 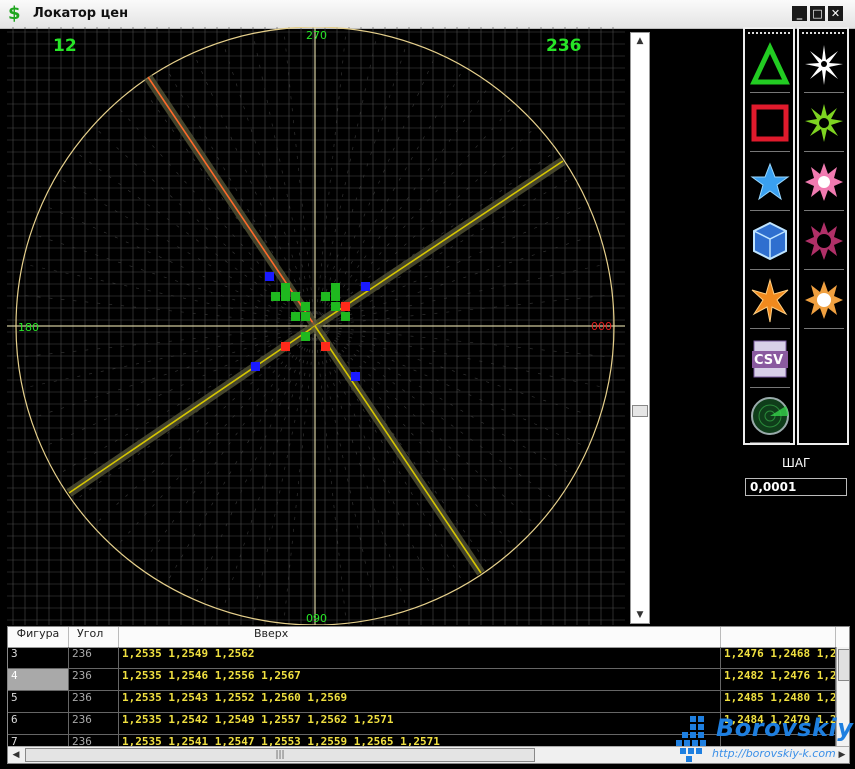 I want to click on close-button: ✕, so click(x=835, y=13).